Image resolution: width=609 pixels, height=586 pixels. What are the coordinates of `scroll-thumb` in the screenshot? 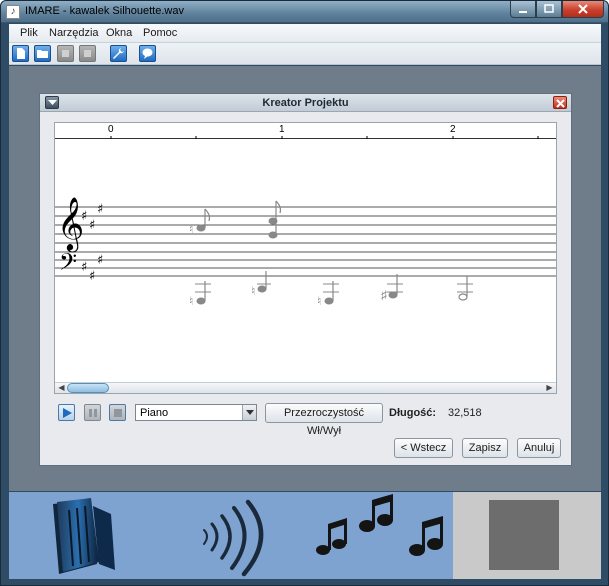 It's located at (88, 388).